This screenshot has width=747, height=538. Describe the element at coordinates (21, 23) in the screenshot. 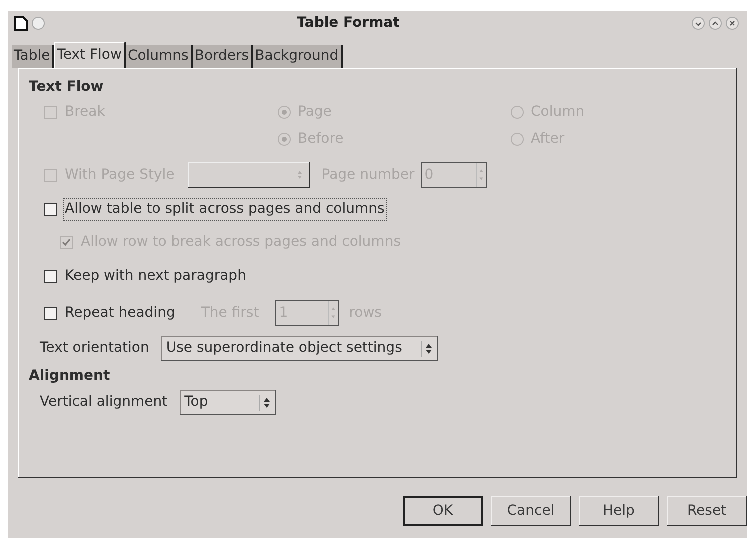

I see `document-icon` at that location.